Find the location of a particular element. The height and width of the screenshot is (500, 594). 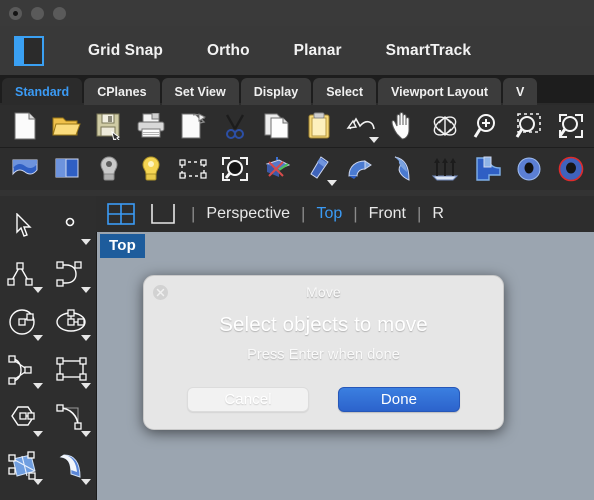

surface-loft-icon is located at coordinates (25, 169).